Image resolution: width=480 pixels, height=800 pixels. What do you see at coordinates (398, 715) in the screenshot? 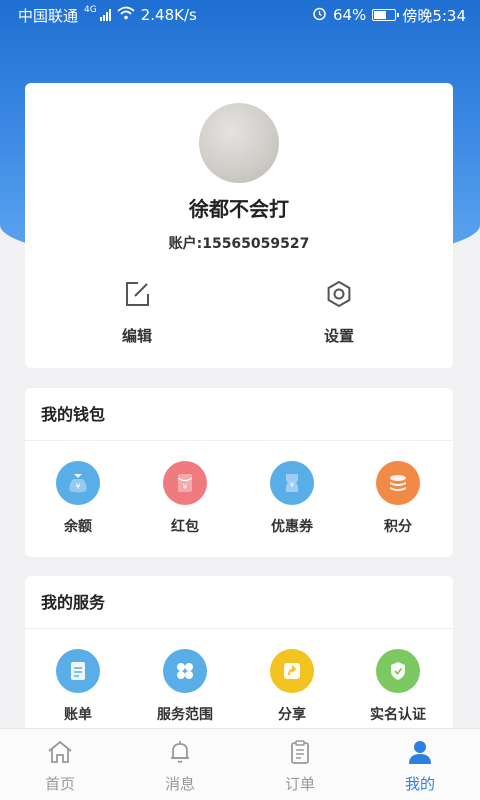
I see `service-item-label: 实名认证` at bounding box center [398, 715].